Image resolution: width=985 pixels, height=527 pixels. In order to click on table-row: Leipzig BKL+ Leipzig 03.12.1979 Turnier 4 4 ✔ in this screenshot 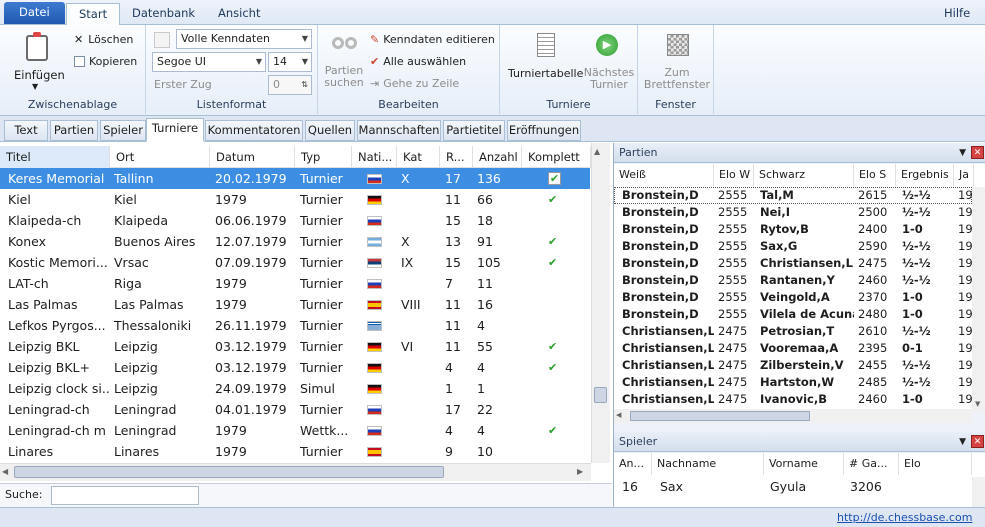, I will do `click(295, 367)`.